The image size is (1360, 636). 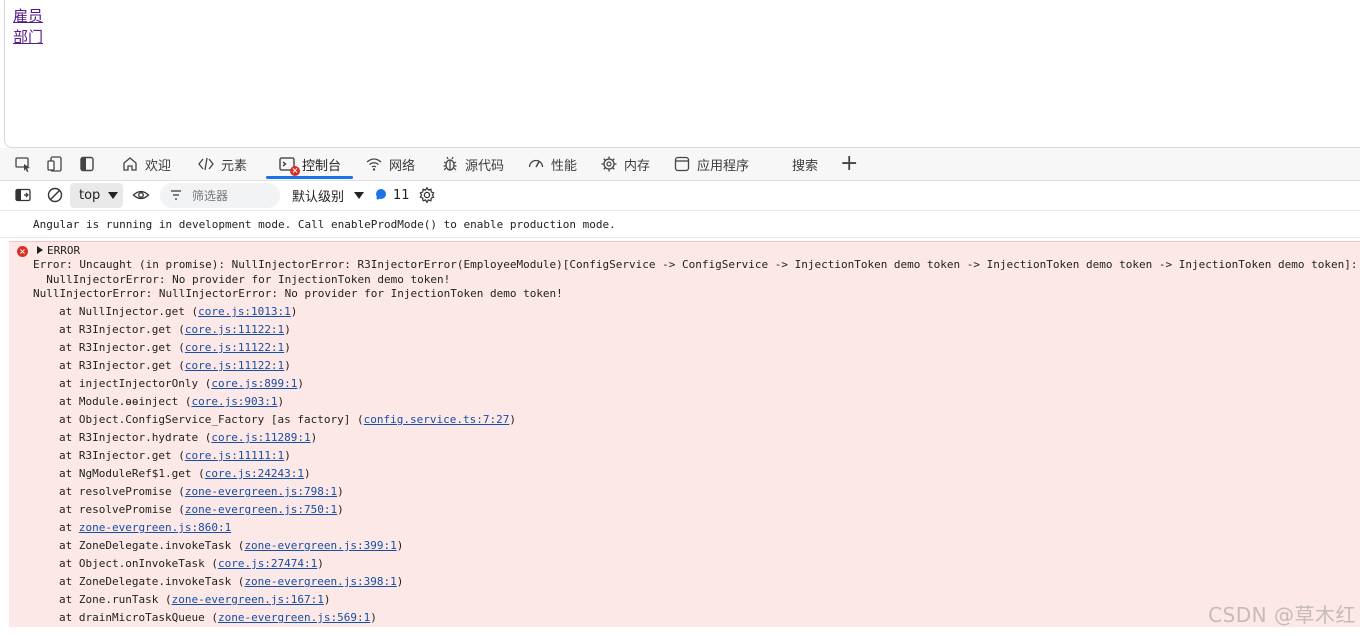 What do you see at coordinates (206, 164) in the screenshot?
I see `code-icon` at bounding box center [206, 164].